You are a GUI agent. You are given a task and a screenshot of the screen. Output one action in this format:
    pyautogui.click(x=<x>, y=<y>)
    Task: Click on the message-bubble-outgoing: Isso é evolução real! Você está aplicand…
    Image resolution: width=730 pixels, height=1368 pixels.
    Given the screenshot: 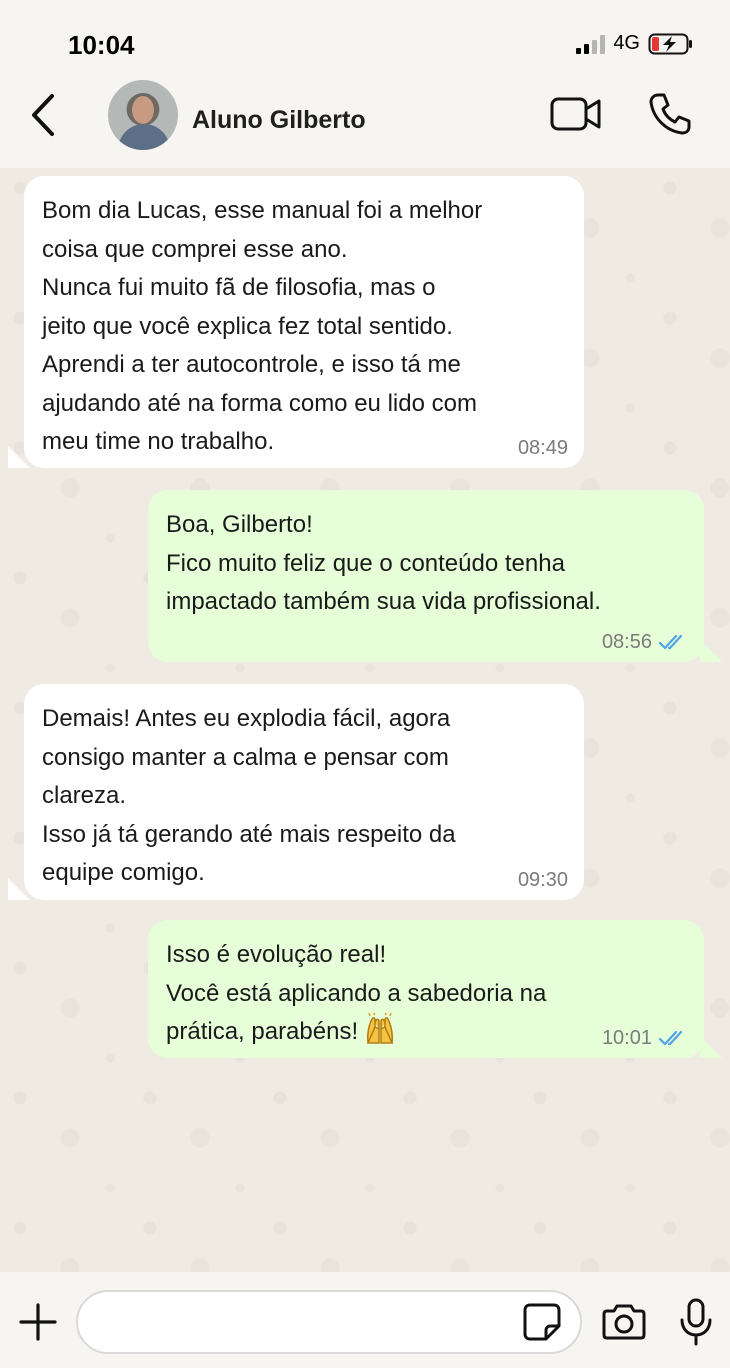 What is the action you would take?
    pyautogui.click(x=426, y=989)
    